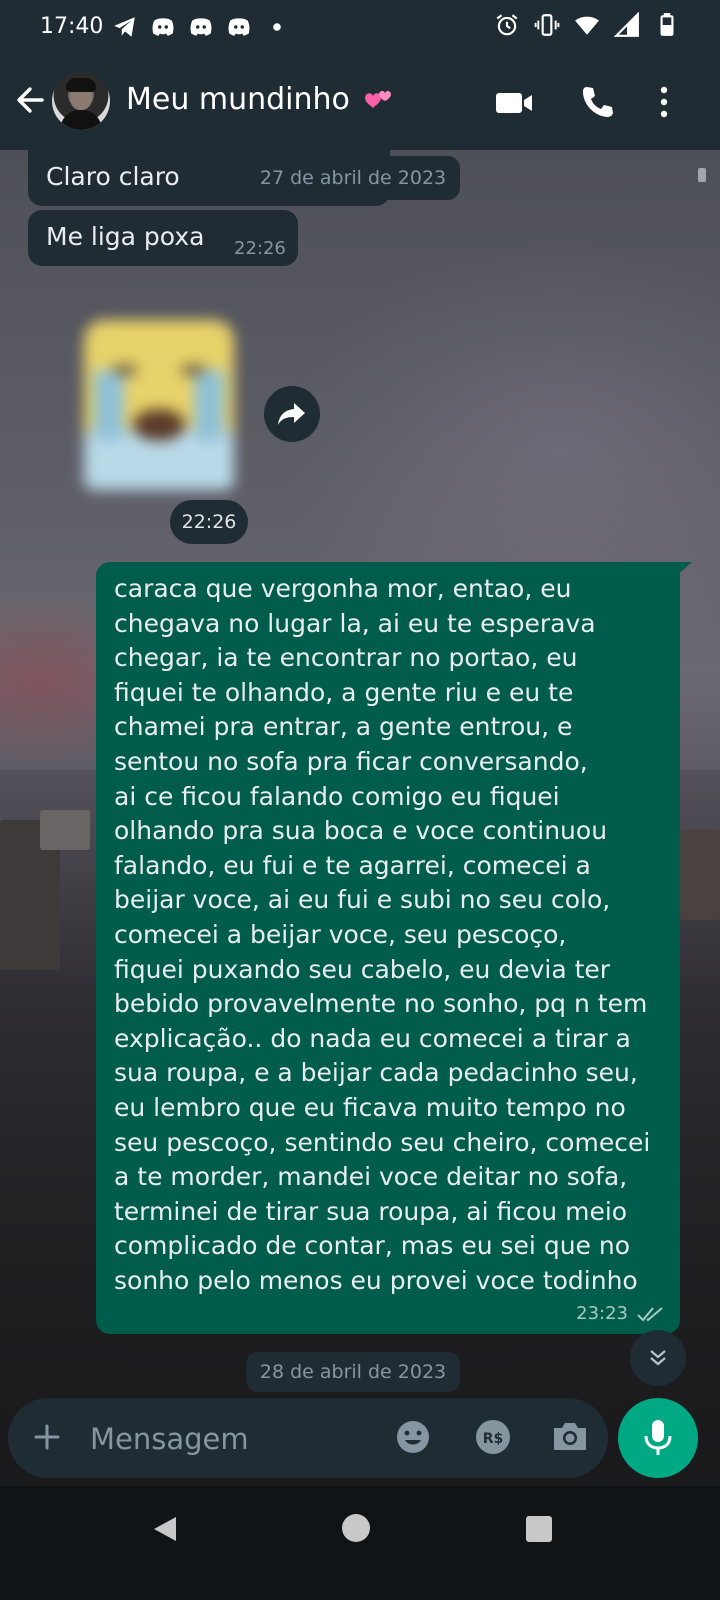  I want to click on double-chevron-down-icon, so click(658, 1358).